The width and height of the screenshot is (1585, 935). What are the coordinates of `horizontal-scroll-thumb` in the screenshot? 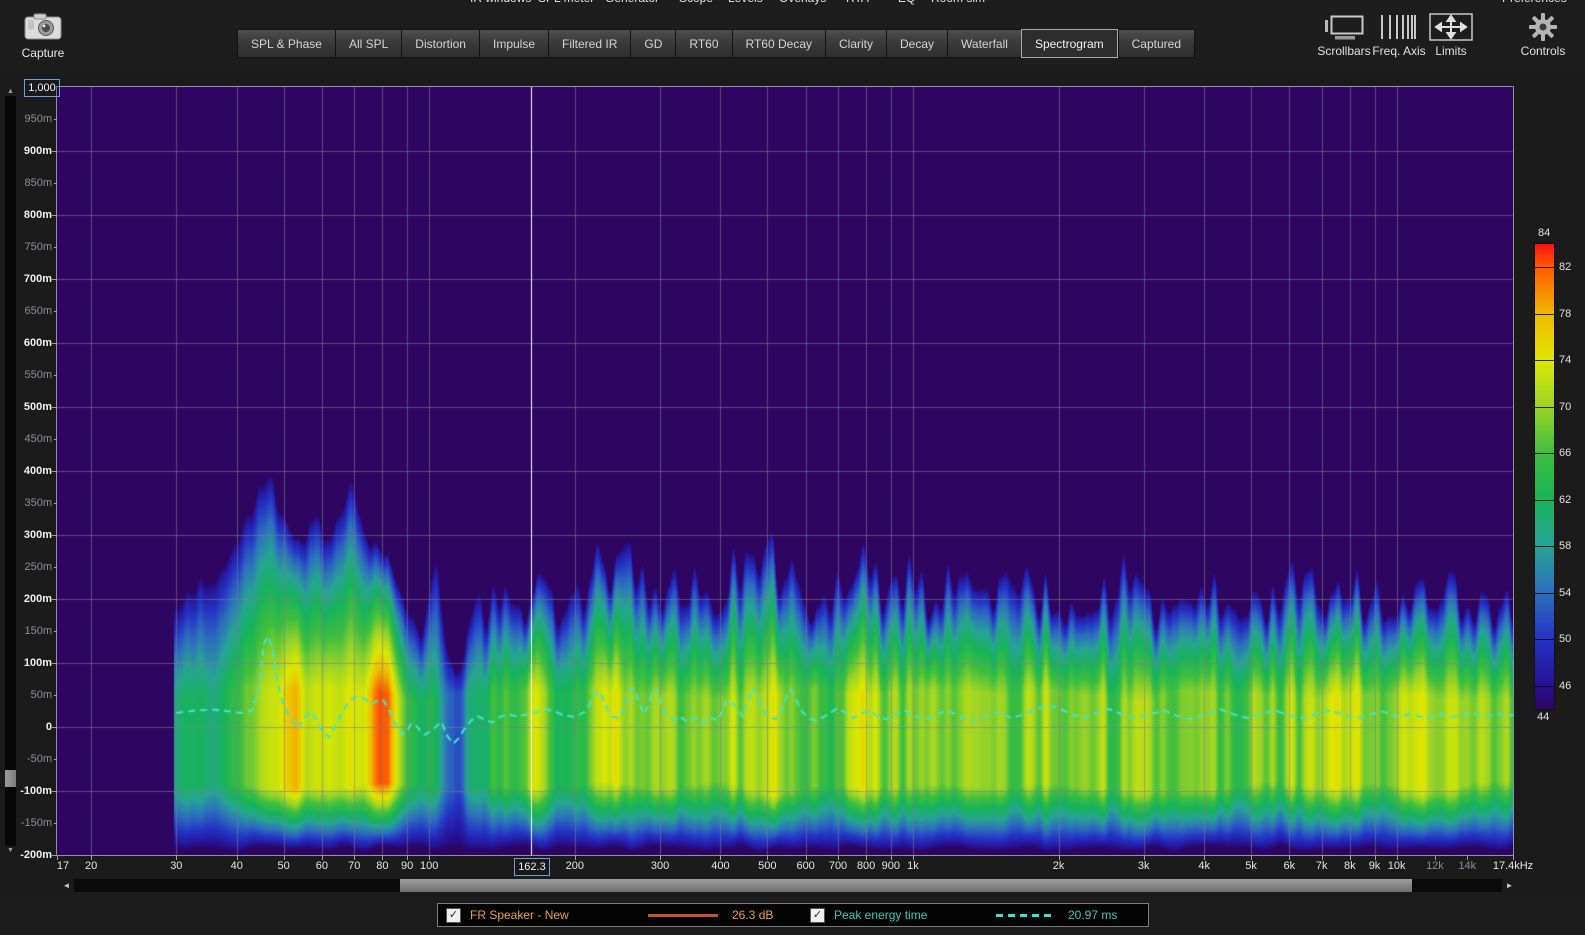 It's located at (906, 885).